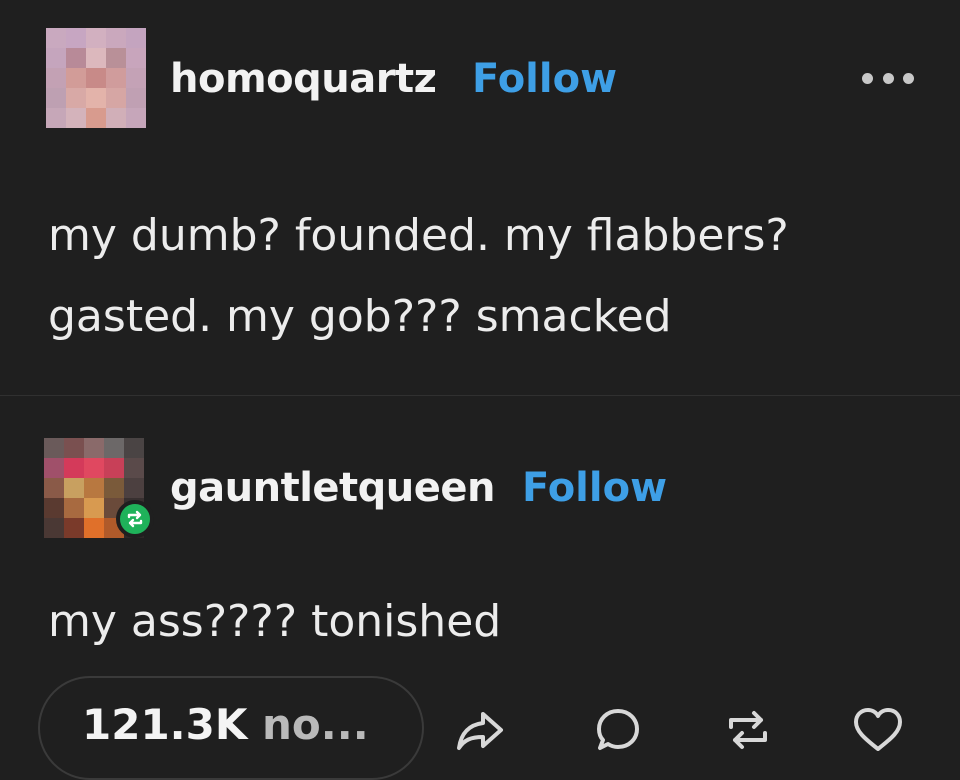 The image size is (960, 780). I want to click on like-icon, so click(878, 730).